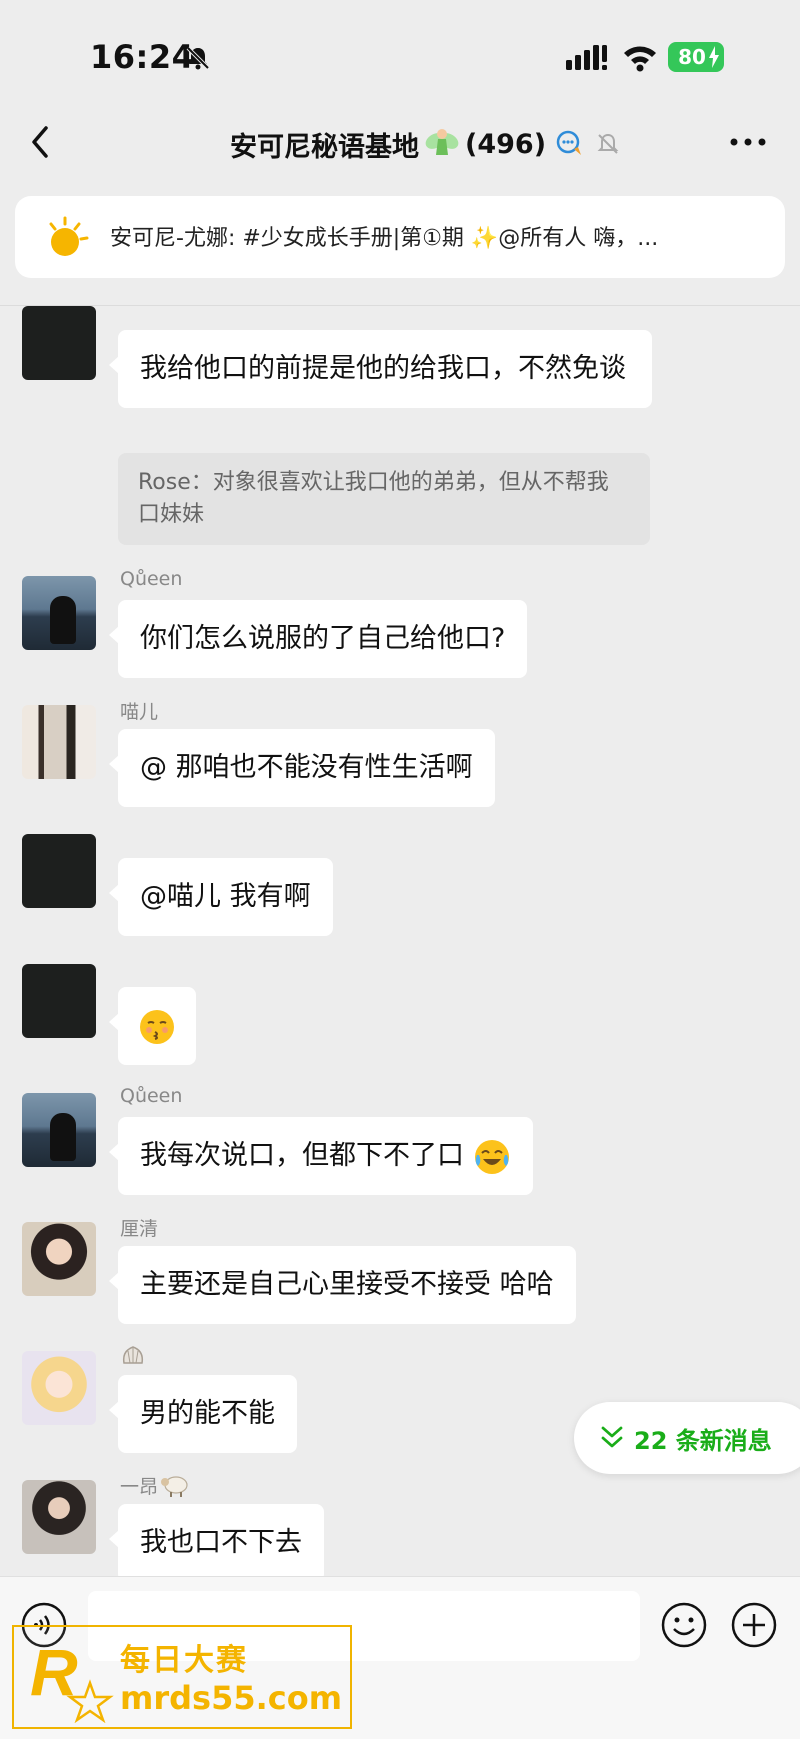  Describe the element at coordinates (383, 368) in the screenshot. I see `message-text: 我给他口的前提是他的给我口，不然免谈` at that location.